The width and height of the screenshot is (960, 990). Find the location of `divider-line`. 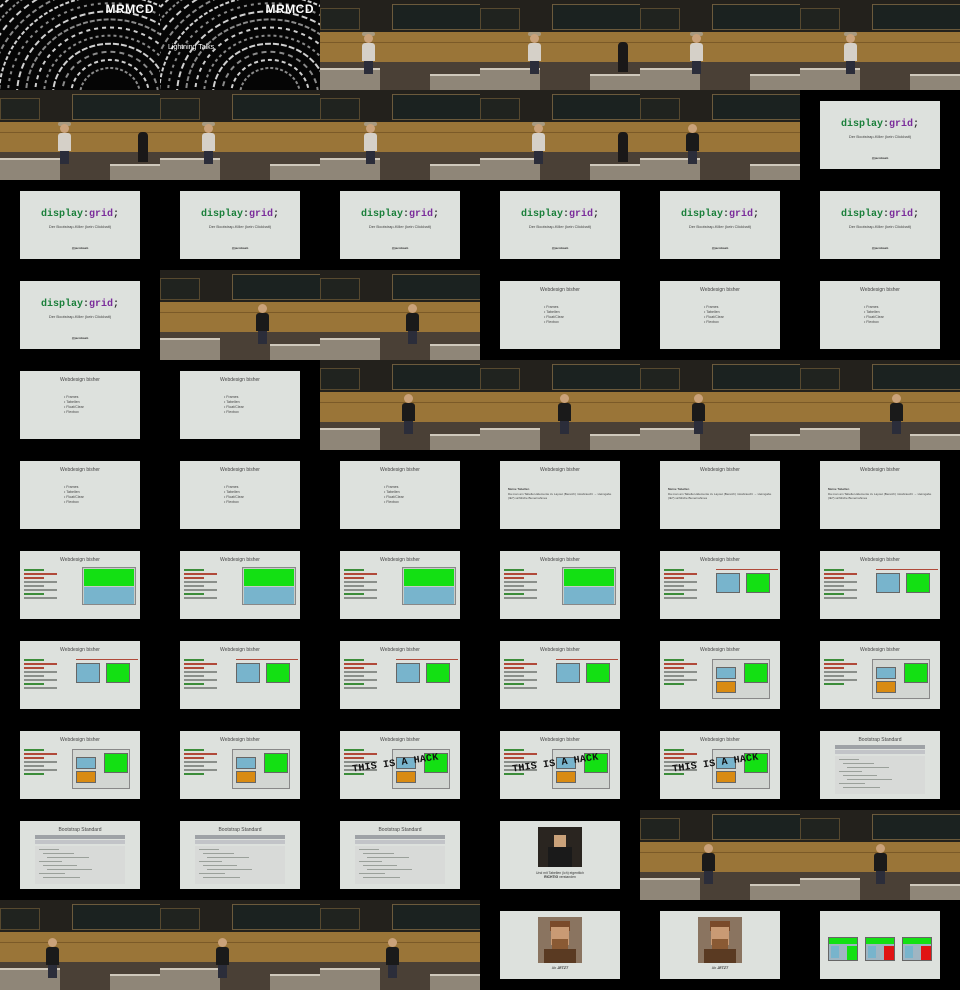

divider-line is located at coordinates (747, 569).